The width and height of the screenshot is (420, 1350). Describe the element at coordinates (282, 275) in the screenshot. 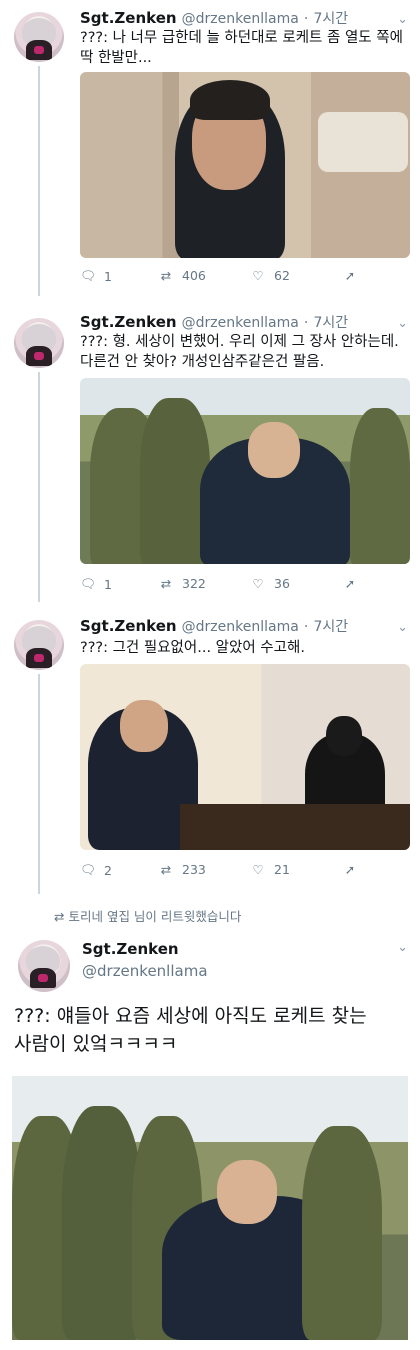

I see `like-count: 62` at that location.